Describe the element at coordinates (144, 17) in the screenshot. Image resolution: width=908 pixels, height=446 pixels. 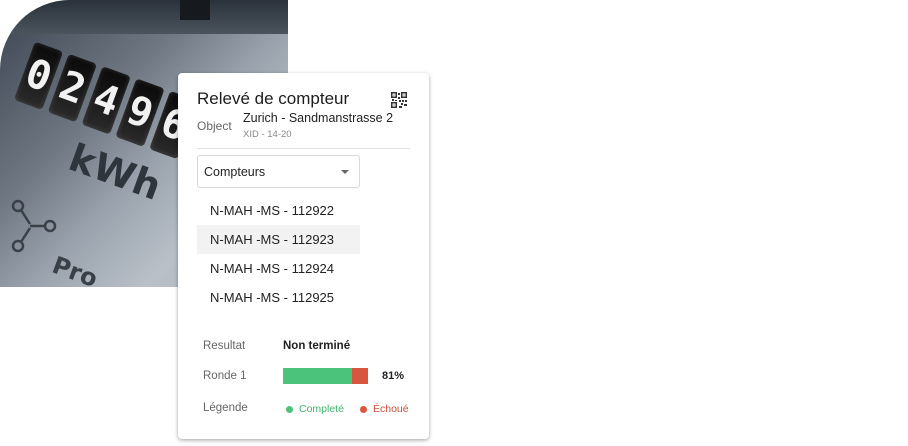
I see `meter-top-bezel` at that location.